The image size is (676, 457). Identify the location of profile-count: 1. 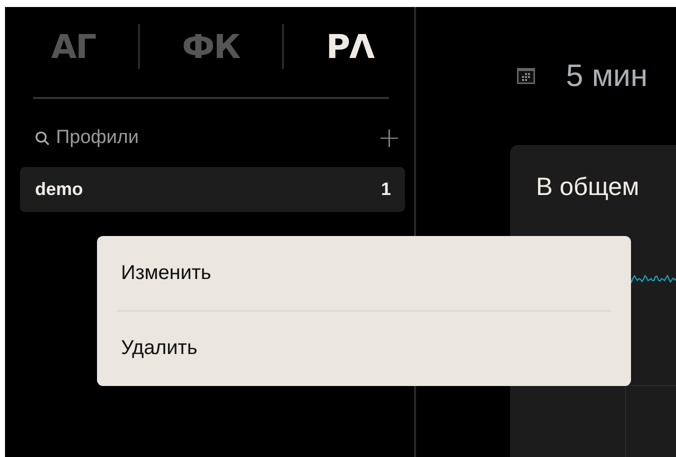
(385, 189).